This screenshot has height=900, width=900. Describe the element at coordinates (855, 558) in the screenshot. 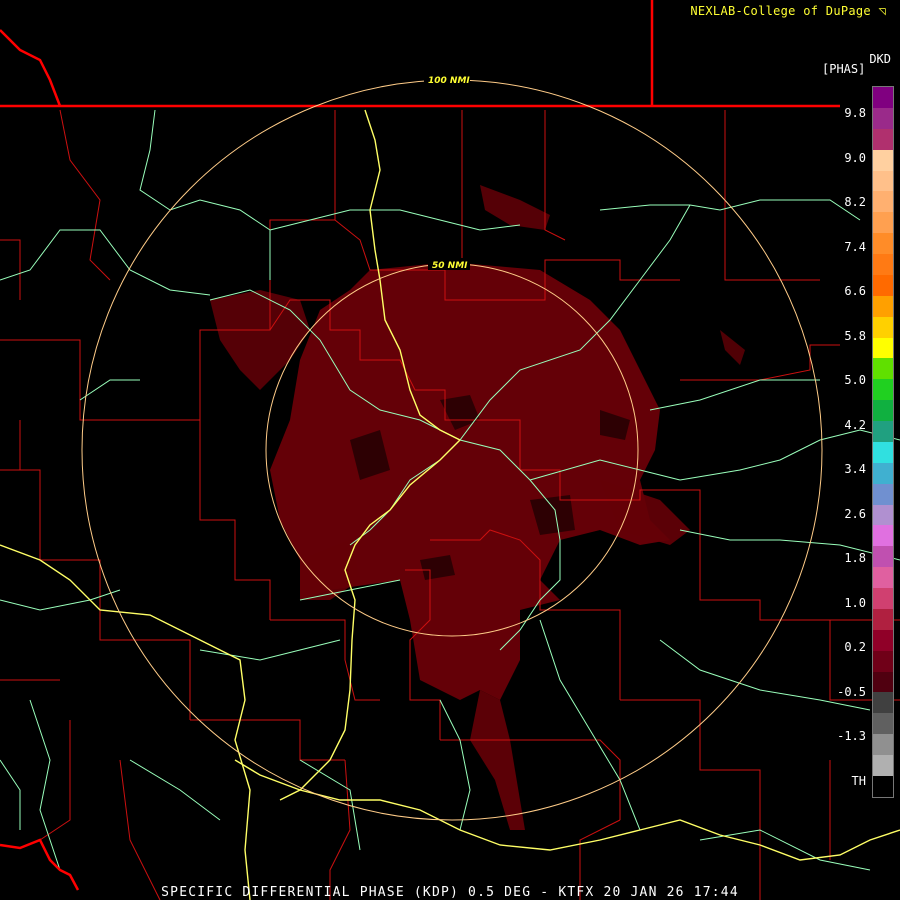

I see `scale-label: 1.8` at that location.